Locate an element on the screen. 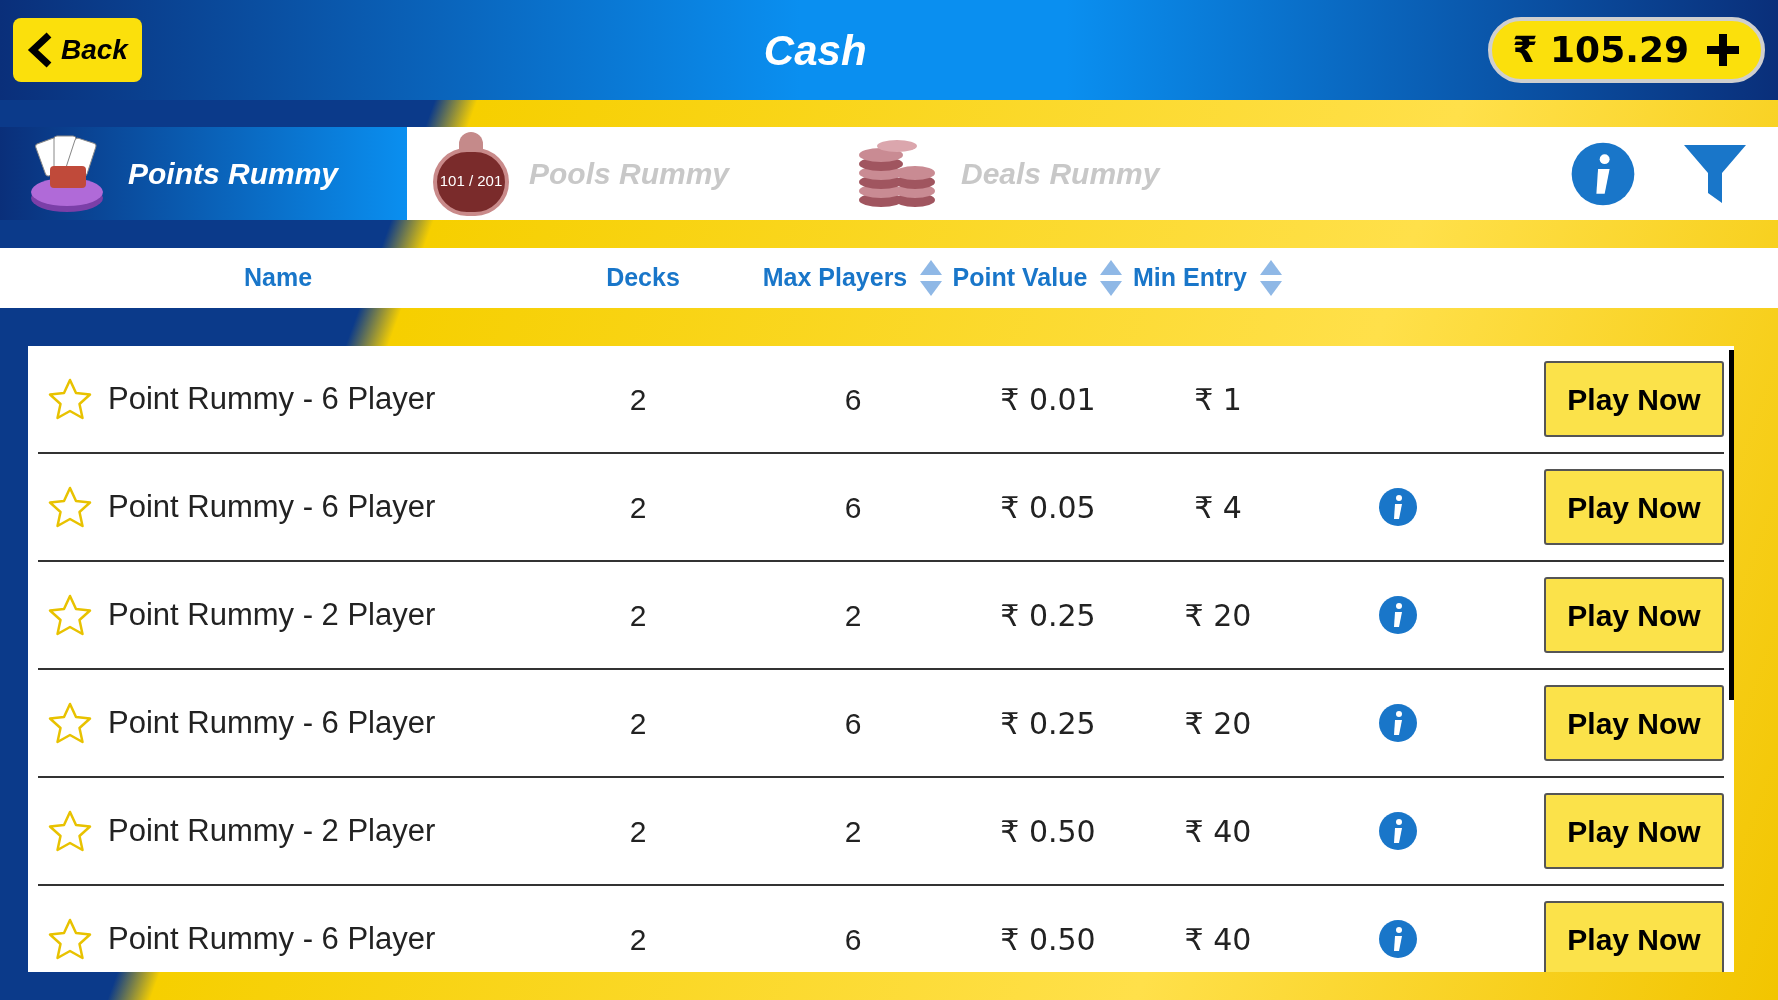 The width and height of the screenshot is (1778, 1000). plus-icon is located at coordinates (1723, 50).